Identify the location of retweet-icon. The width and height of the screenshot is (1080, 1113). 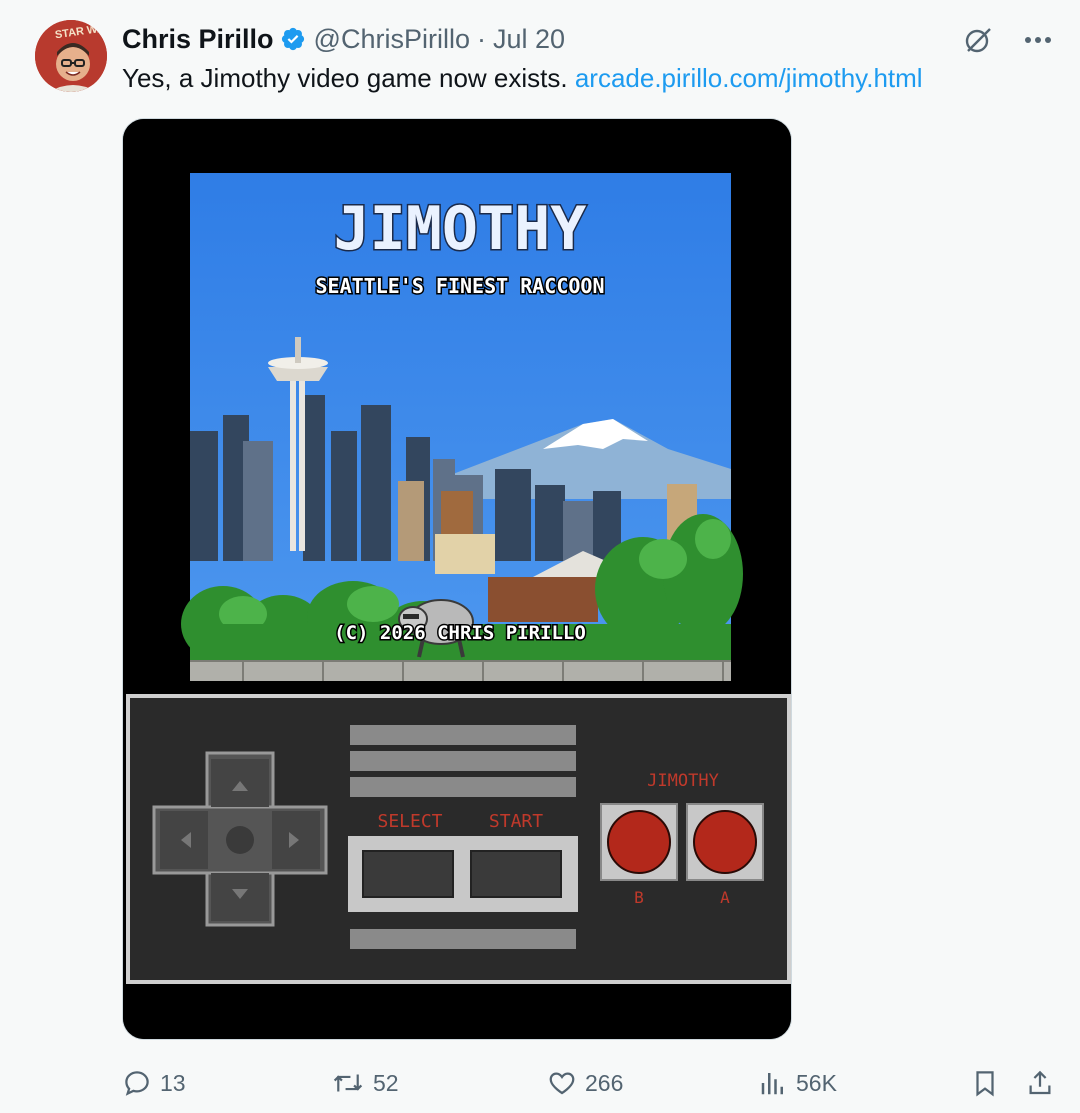
(348, 1083).